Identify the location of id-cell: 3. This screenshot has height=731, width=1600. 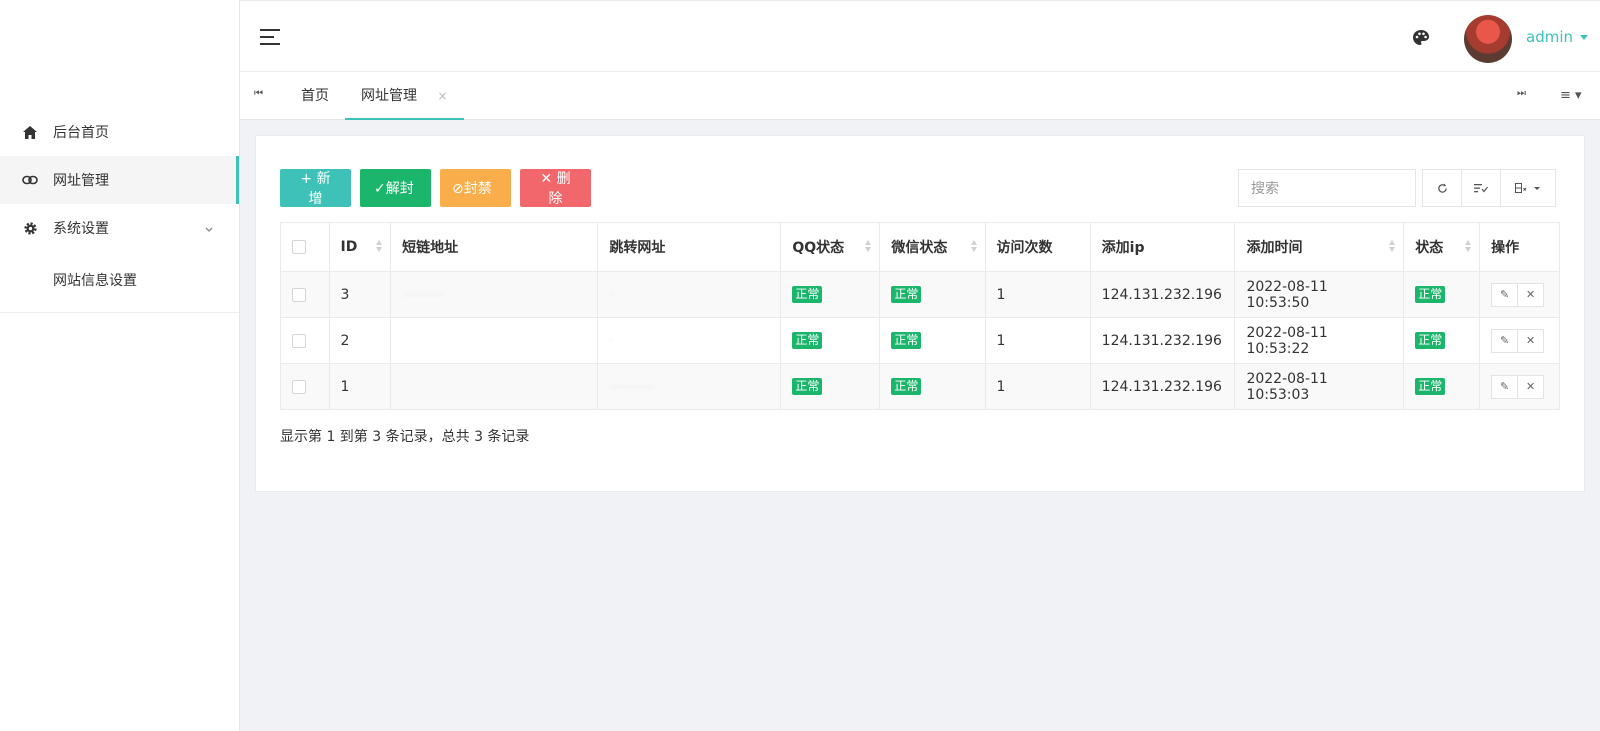
(360, 294).